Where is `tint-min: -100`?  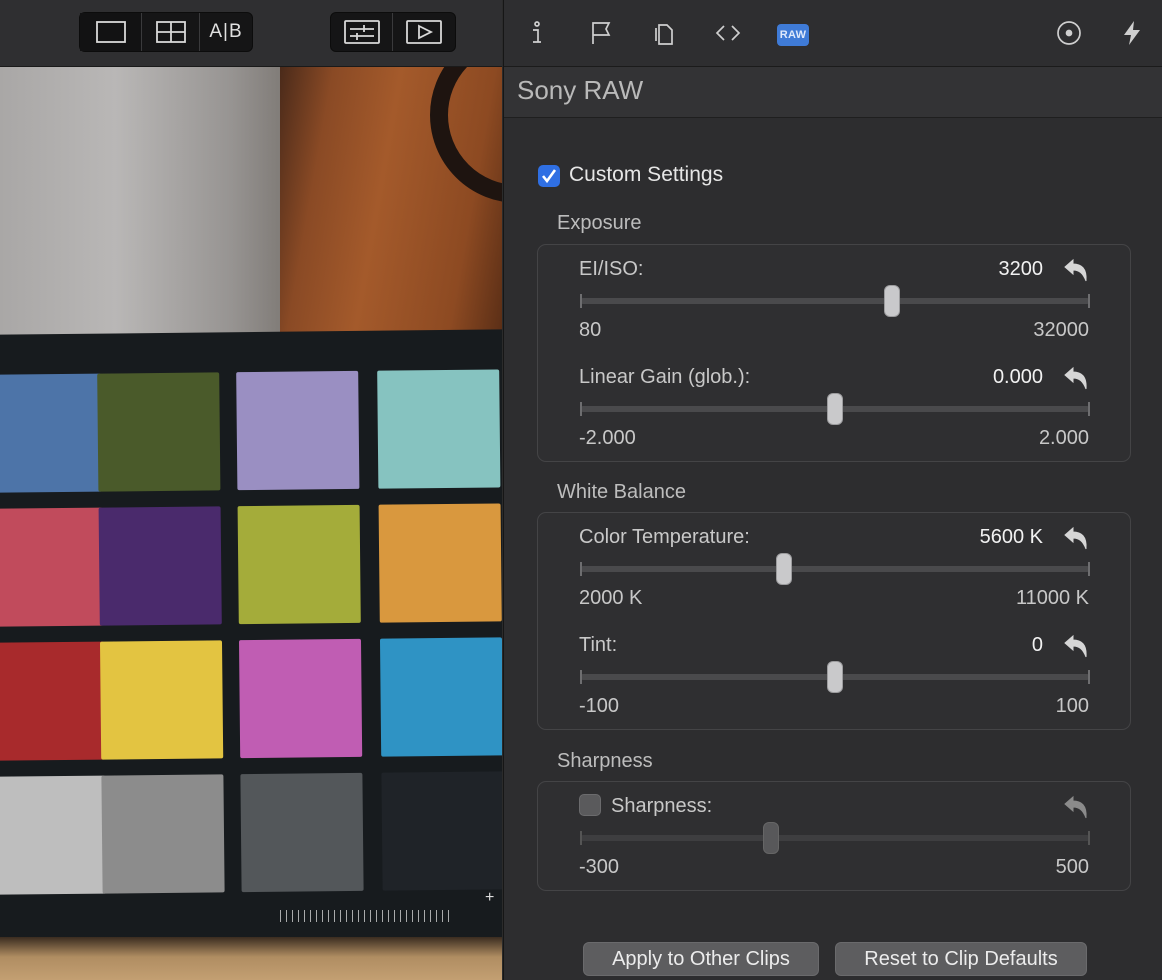 tint-min: -100 is located at coordinates (599, 706).